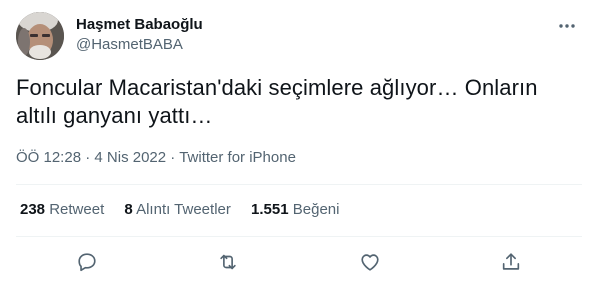  I want to click on quotes-stat: 8 Alıntı Tweetler, so click(177, 210).